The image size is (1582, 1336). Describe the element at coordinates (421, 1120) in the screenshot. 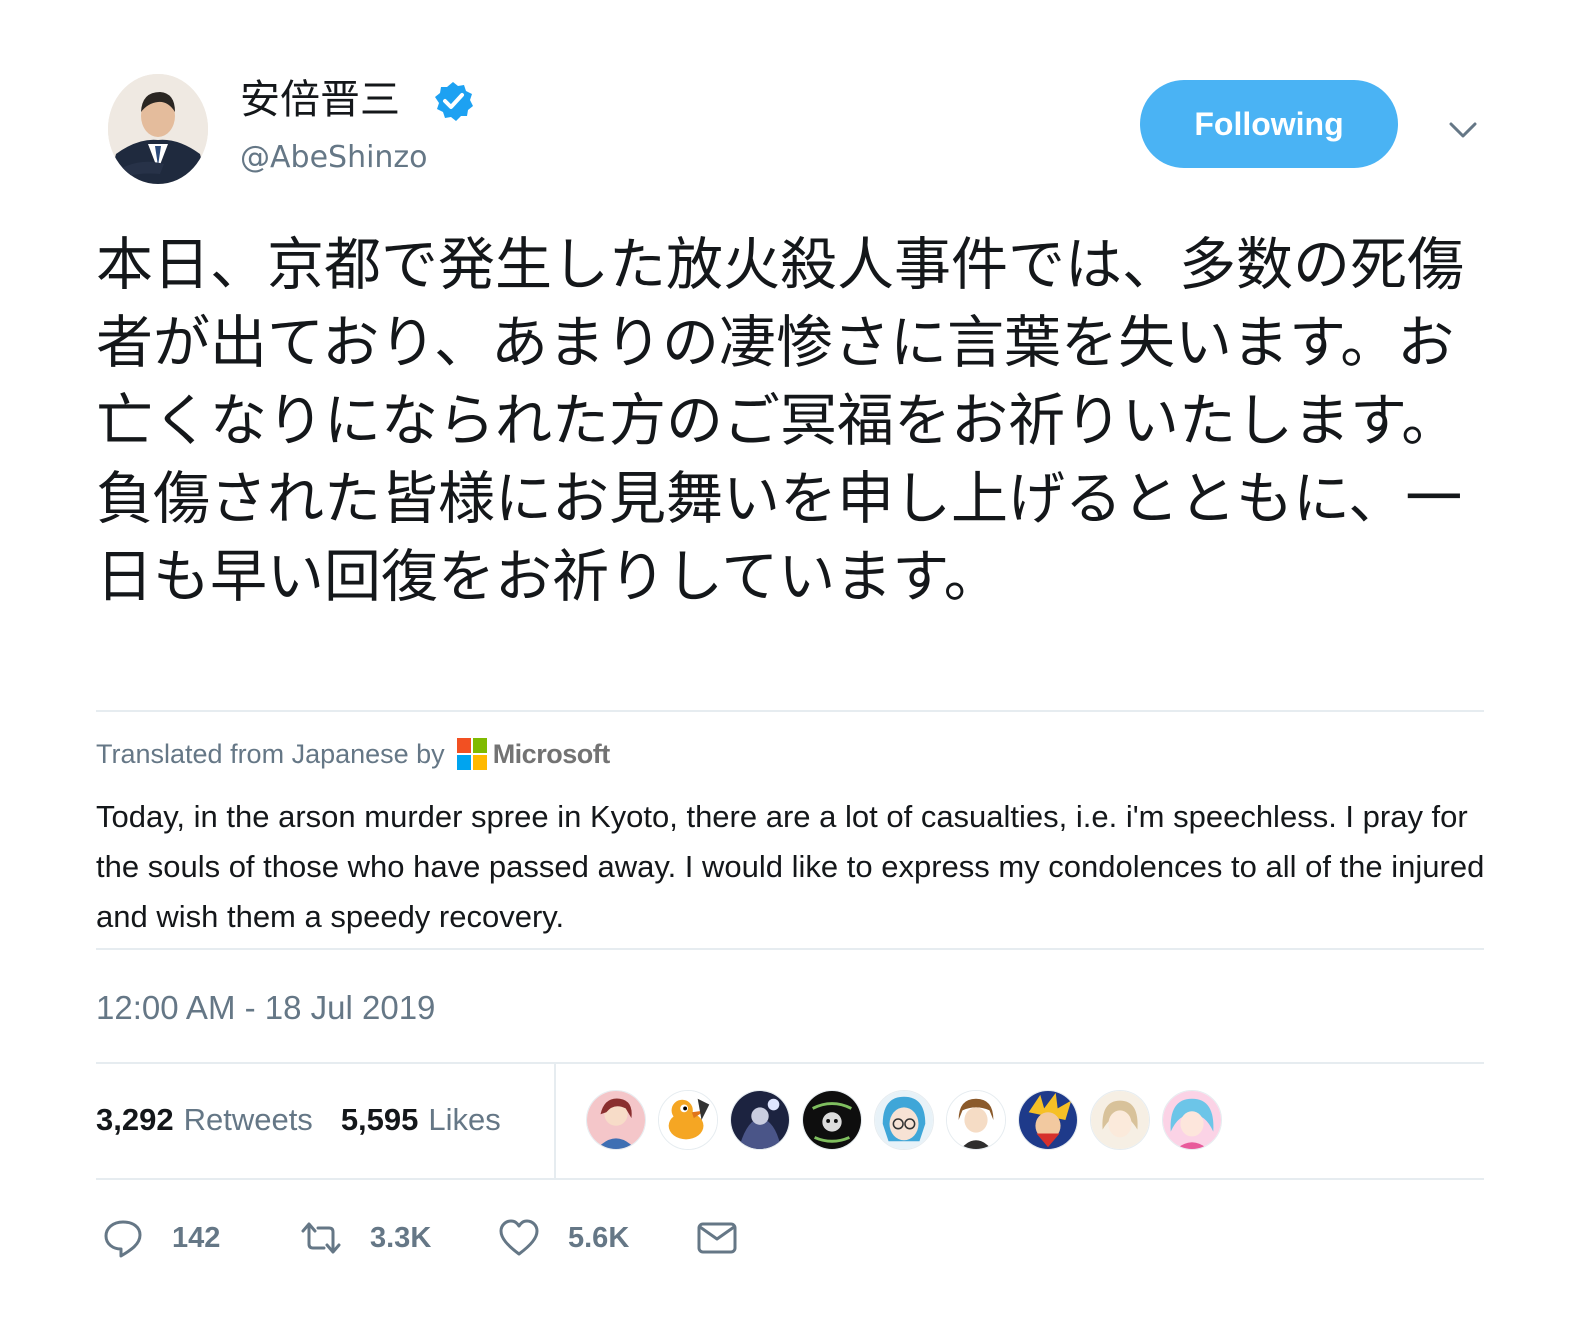

I see `likes-stat: 5,595 Likes` at that location.